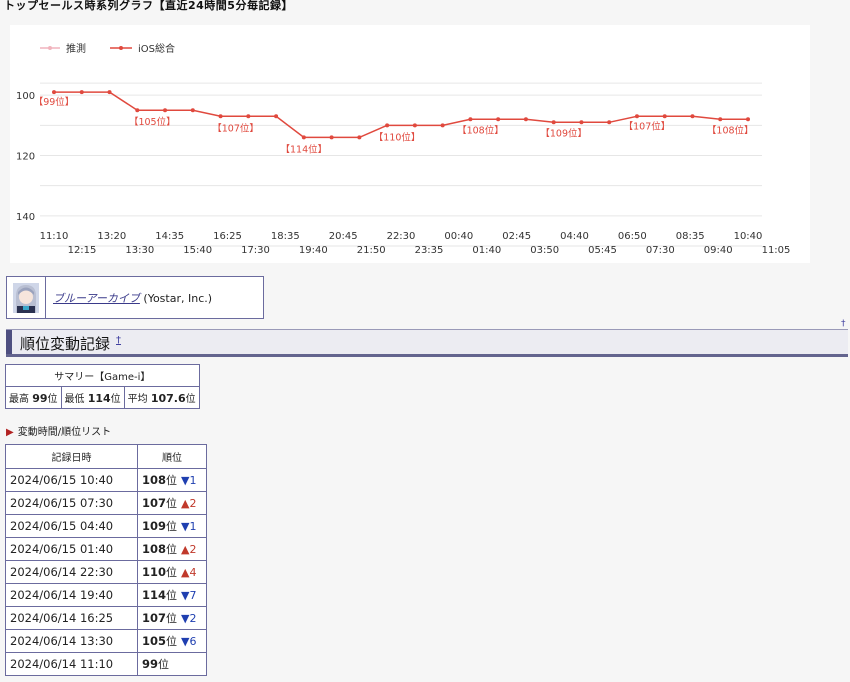 The height and width of the screenshot is (682, 850). Describe the element at coordinates (172, 480) in the screenshot. I see `record-rank: 108位 ▼1` at that location.